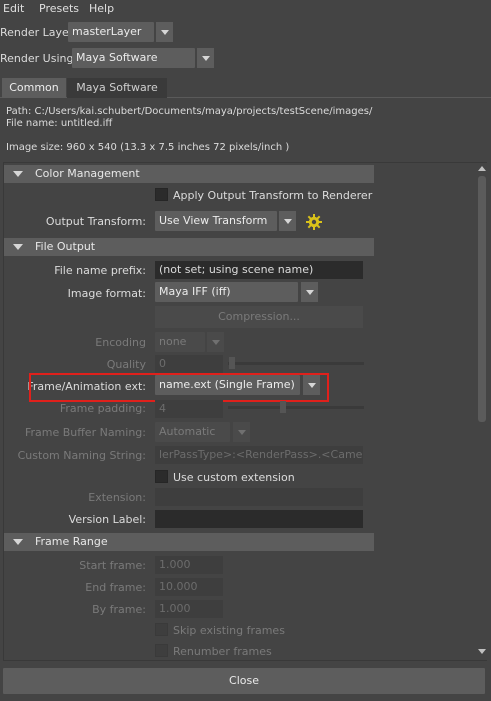  Describe the element at coordinates (229, 630) in the screenshot. I see `skip-existing-frames-label: Skip existing frames` at that location.